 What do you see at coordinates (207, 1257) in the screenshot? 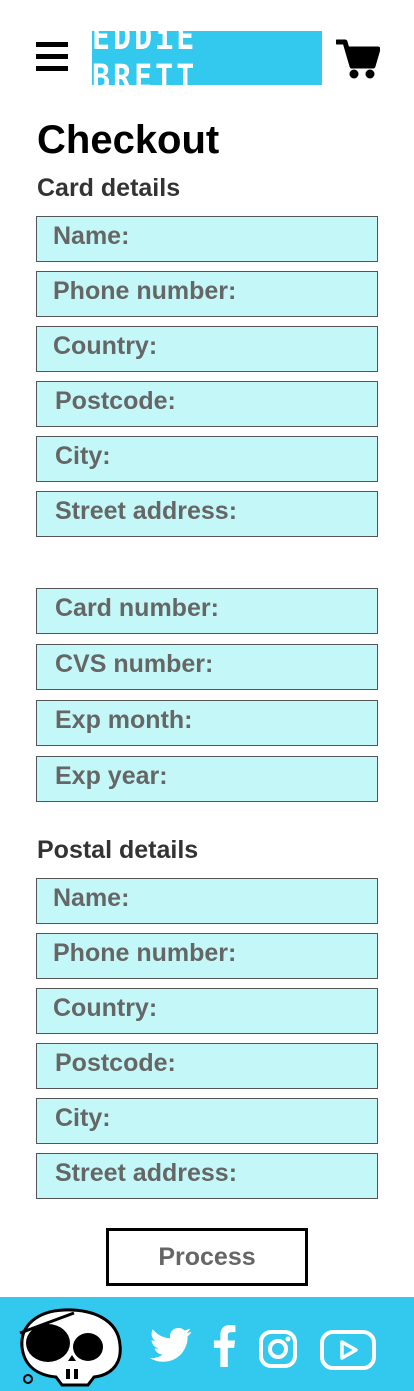
I see `process-button: Process` at bounding box center [207, 1257].